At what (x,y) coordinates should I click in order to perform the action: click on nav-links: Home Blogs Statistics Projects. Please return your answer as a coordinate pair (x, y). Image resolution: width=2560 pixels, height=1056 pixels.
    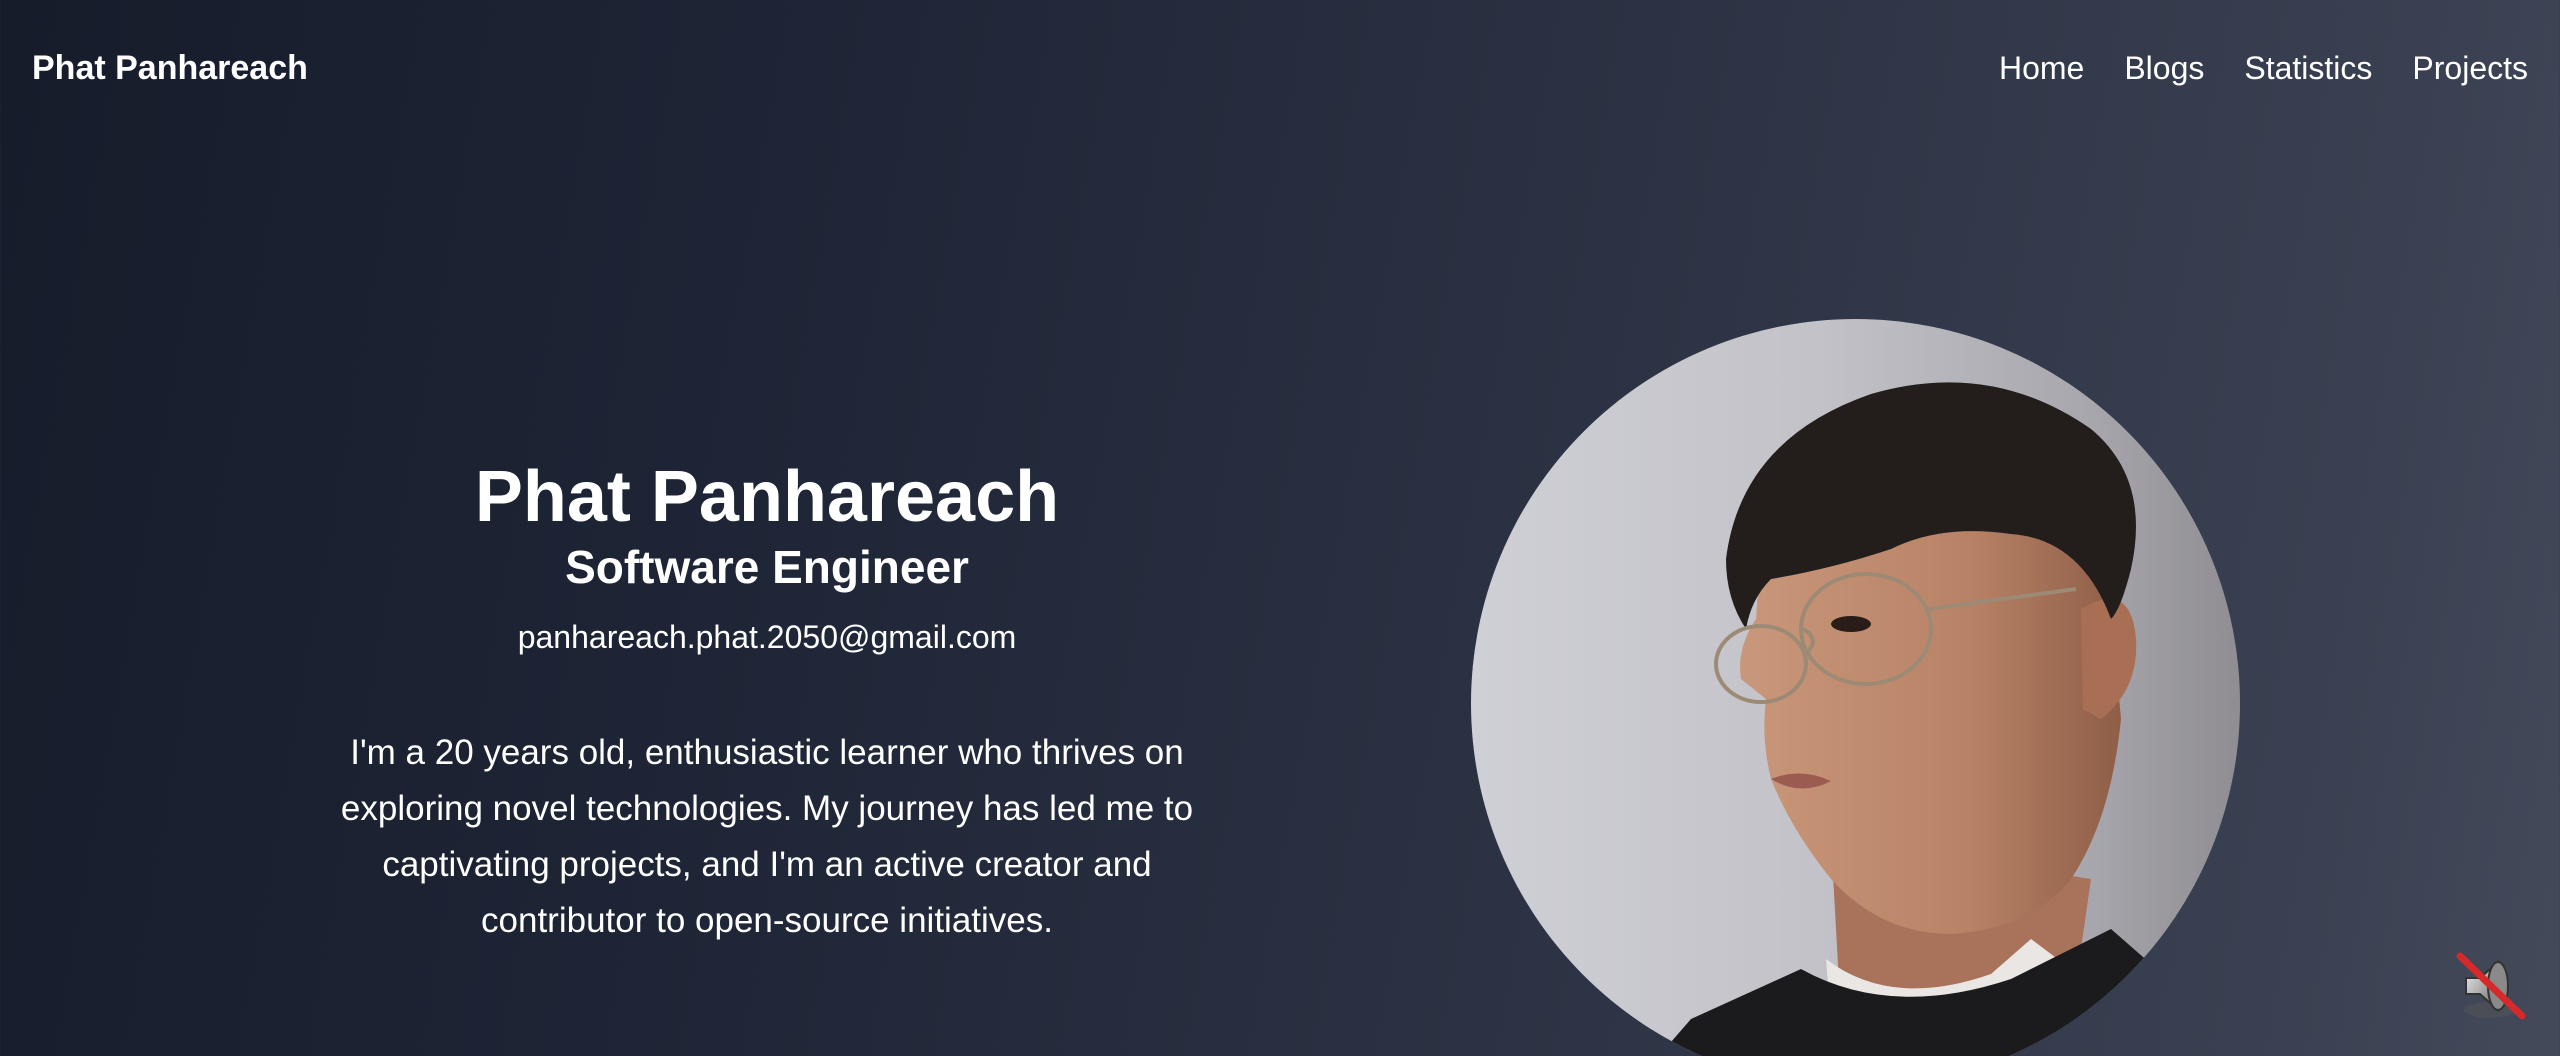
    Looking at the image, I should click on (2263, 68).